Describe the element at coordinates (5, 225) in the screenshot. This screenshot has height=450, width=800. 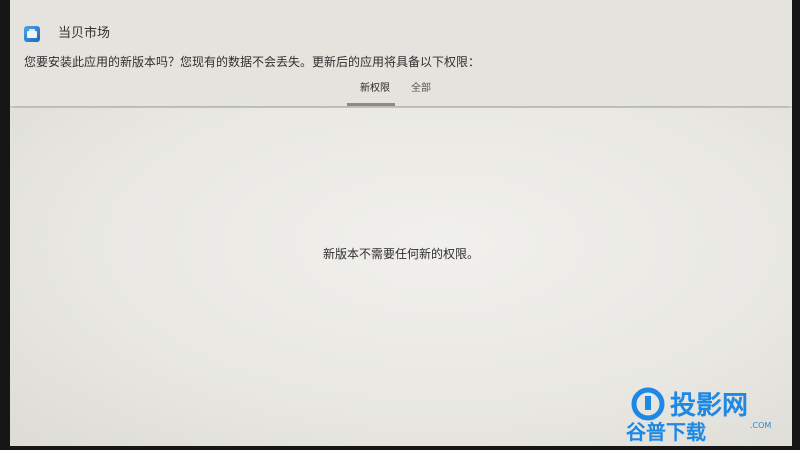
I see `screen-bezel-left` at that location.